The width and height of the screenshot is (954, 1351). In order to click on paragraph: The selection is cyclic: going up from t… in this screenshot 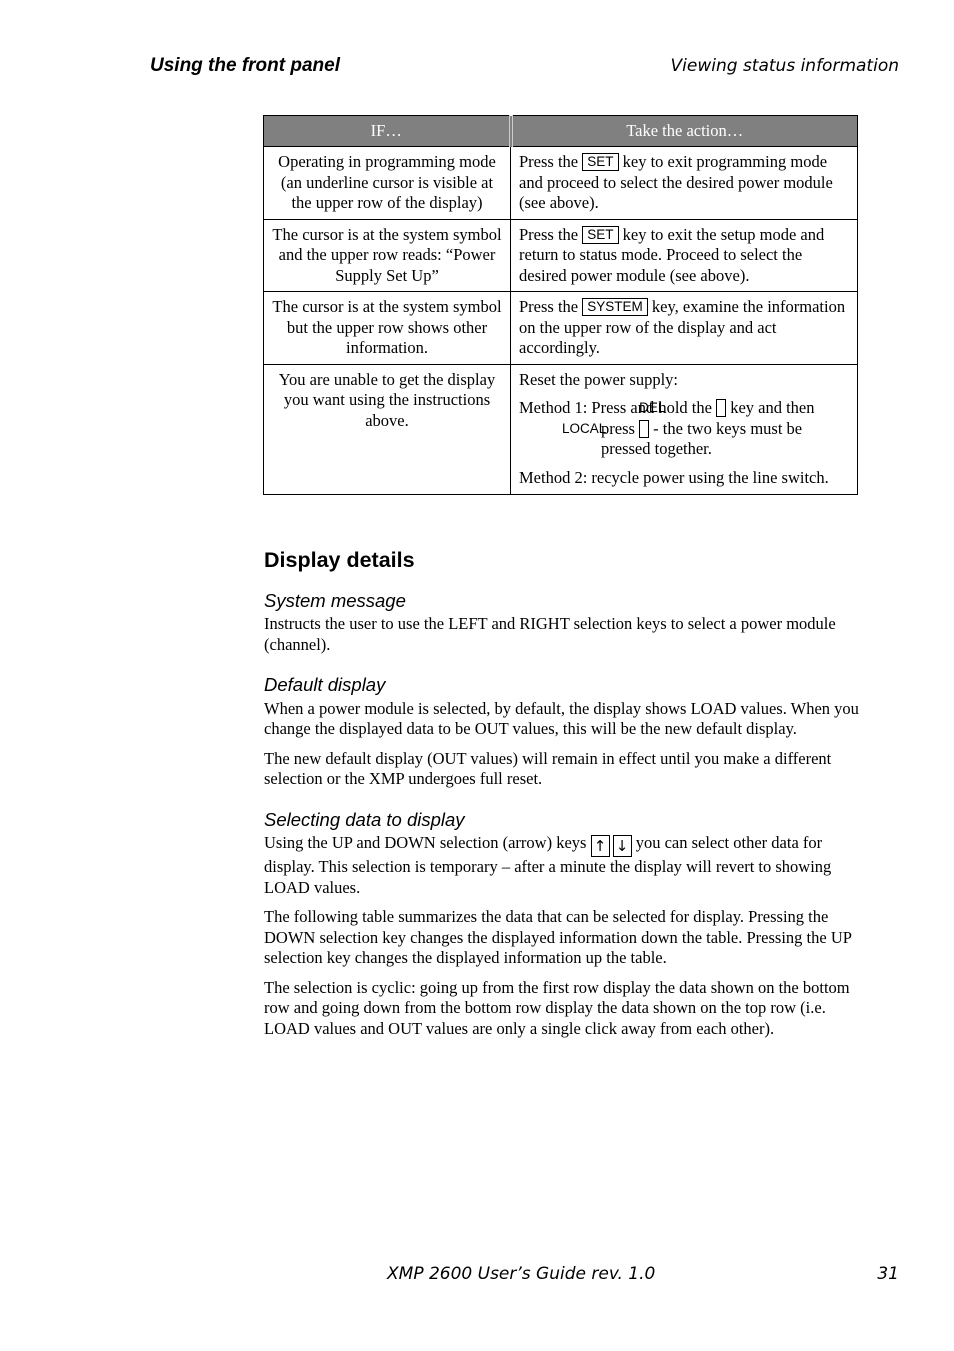, I will do `click(557, 1007)`.